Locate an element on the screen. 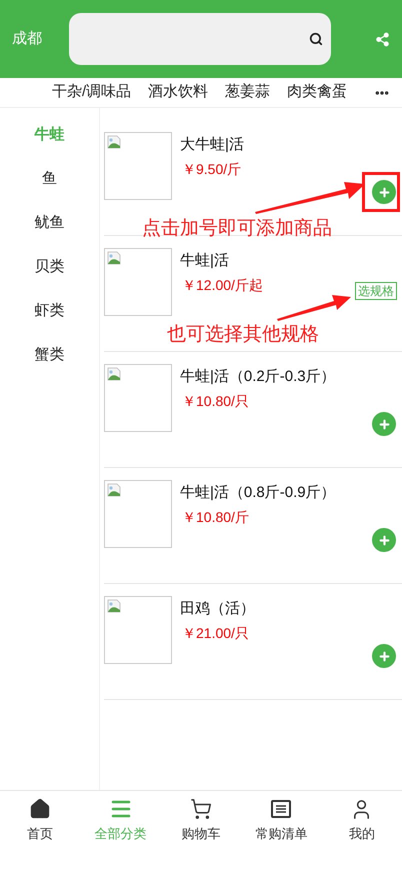 The height and width of the screenshot is (869, 402). home-icon is located at coordinates (40, 809).